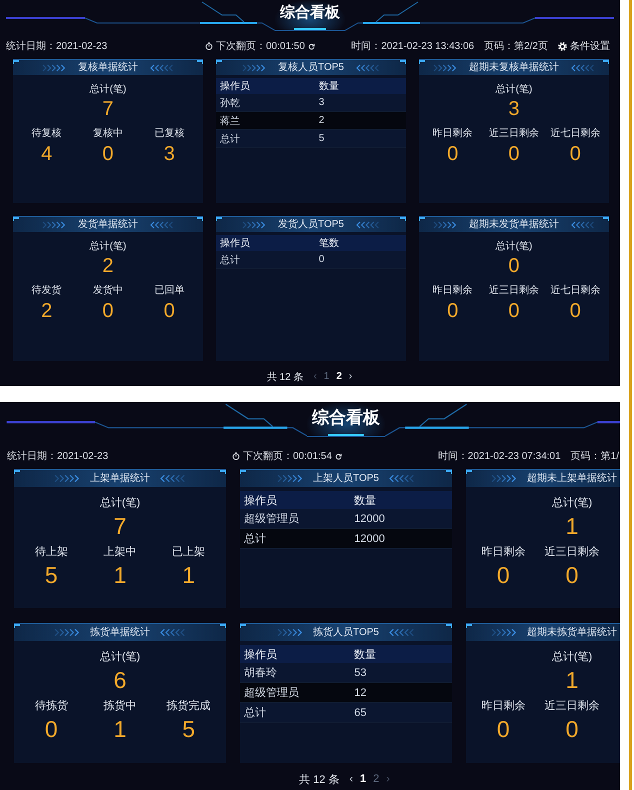 The height and width of the screenshot is (790, 634). I want to click on page-indicator: 页码：第1/, so click(594, 456).